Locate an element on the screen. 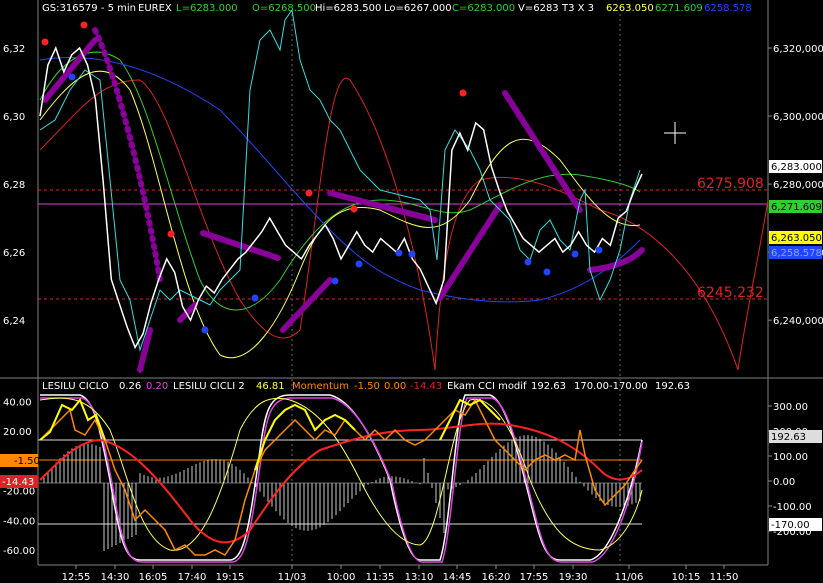 This screenshot has width=823, height=583. x-tick-label: 19:30 is located at coordinates (573, 577).